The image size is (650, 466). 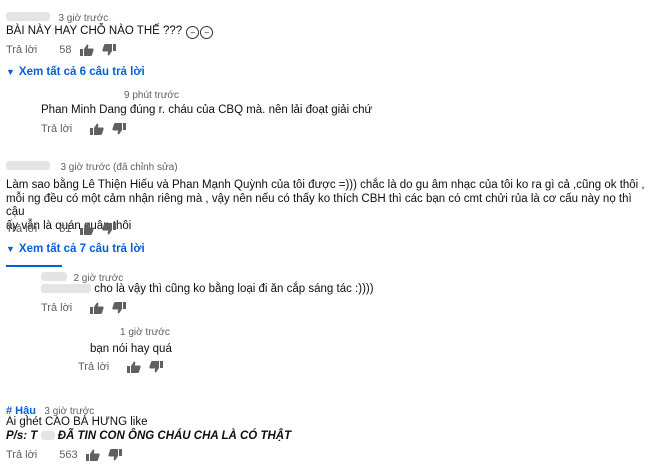 What do you see at coordinates (65, 50) in the screenshot?
I see `like-count: 58` at bounding box center [65, 50].